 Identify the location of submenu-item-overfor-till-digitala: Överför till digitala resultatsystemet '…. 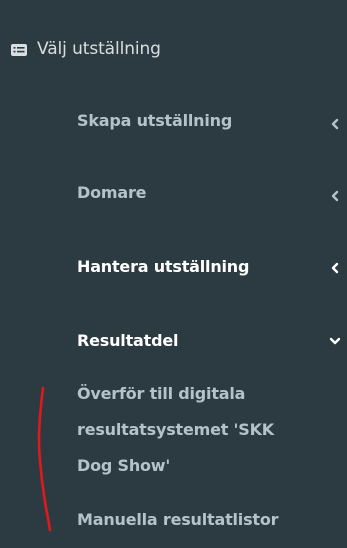
(202, 430).